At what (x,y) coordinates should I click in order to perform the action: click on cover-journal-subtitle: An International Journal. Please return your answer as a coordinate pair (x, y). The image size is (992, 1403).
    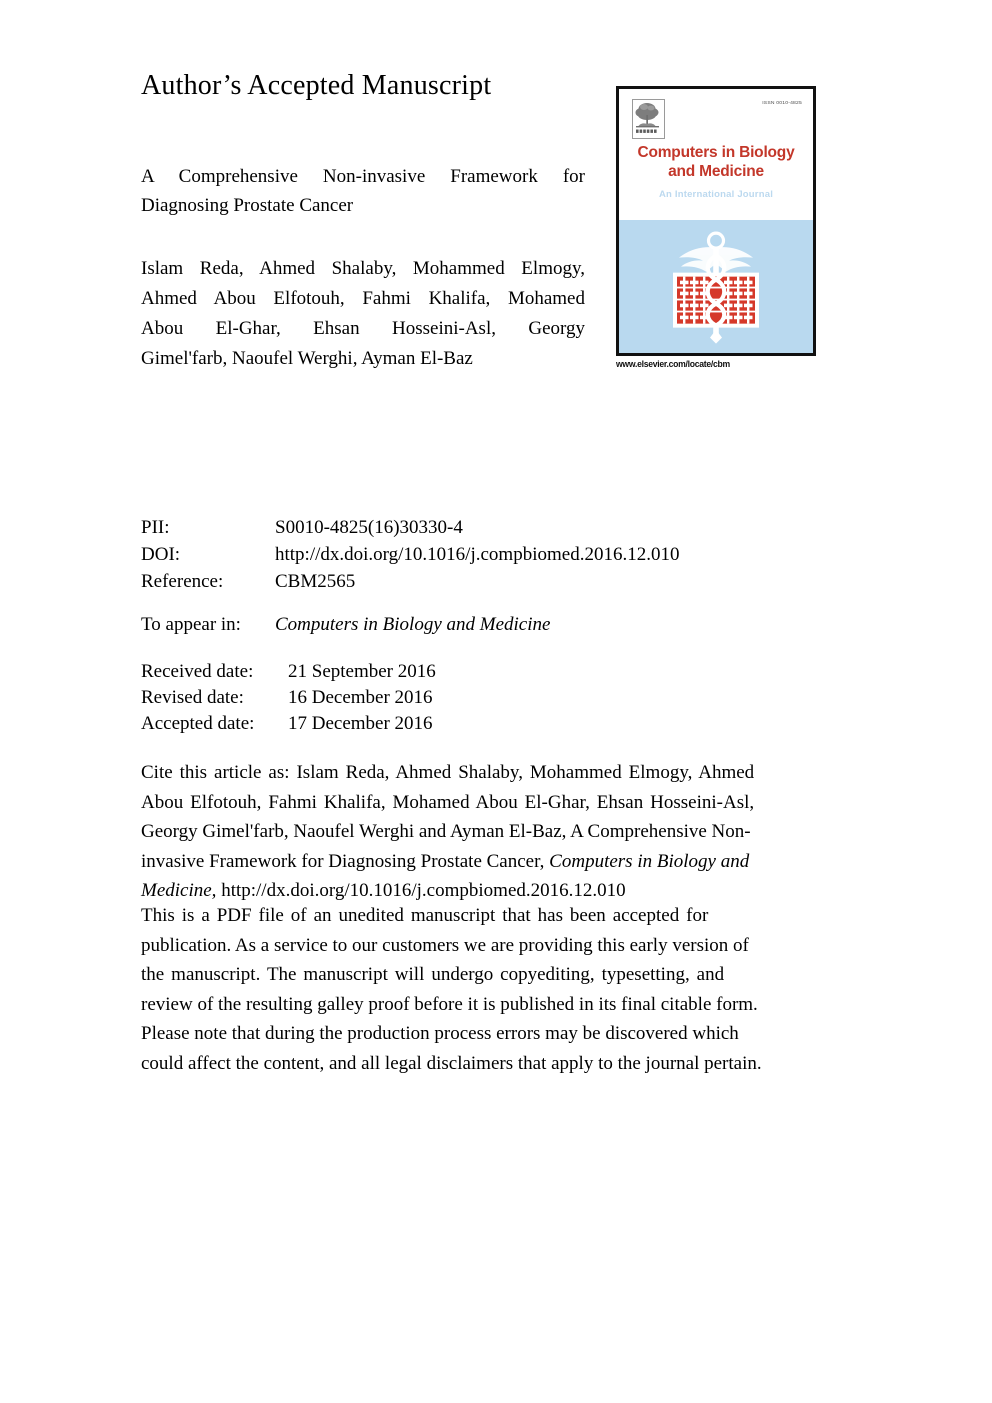
    Looking at the image, I should click on (716, 194).